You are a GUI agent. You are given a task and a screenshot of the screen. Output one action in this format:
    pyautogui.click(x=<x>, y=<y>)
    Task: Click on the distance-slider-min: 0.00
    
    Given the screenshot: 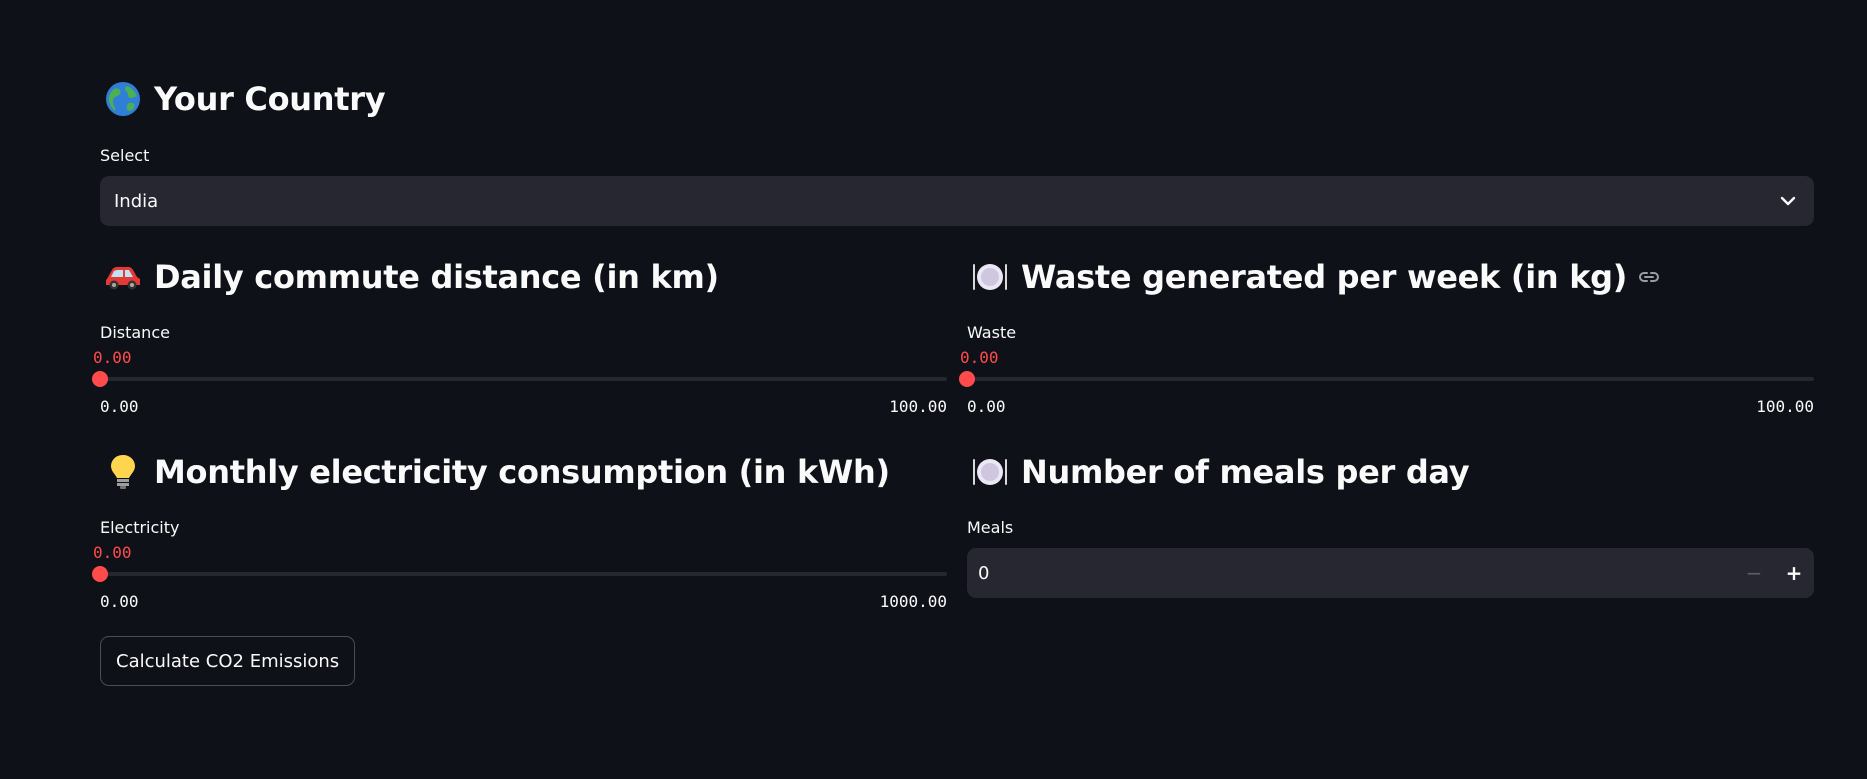 What is the action you would take?
    pyautogui.click(x=119, y=406)
    